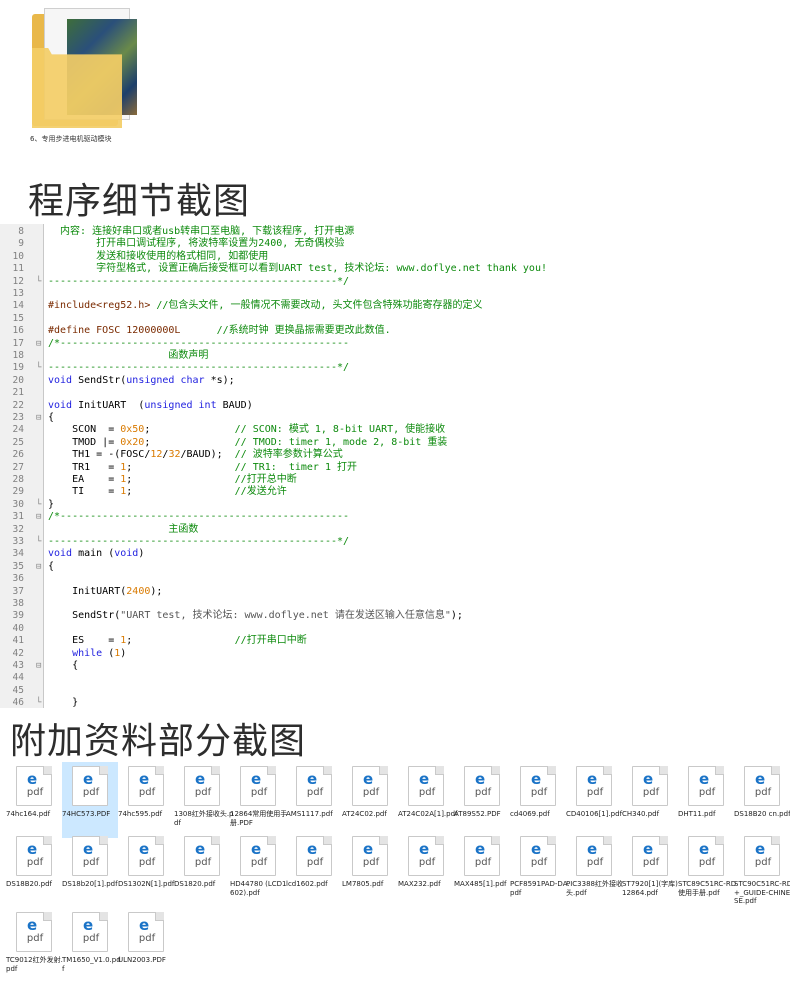 The width and height of the screenshot is (790, 1000). I want to click on code-token: void, so click(126, 554).